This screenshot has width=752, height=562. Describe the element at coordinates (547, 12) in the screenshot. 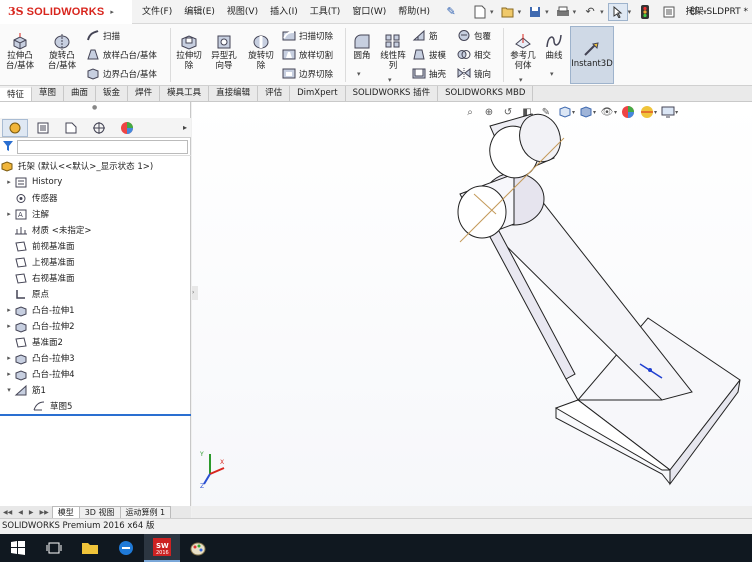

I see `save-dropdown-icon: ▾` at that location.